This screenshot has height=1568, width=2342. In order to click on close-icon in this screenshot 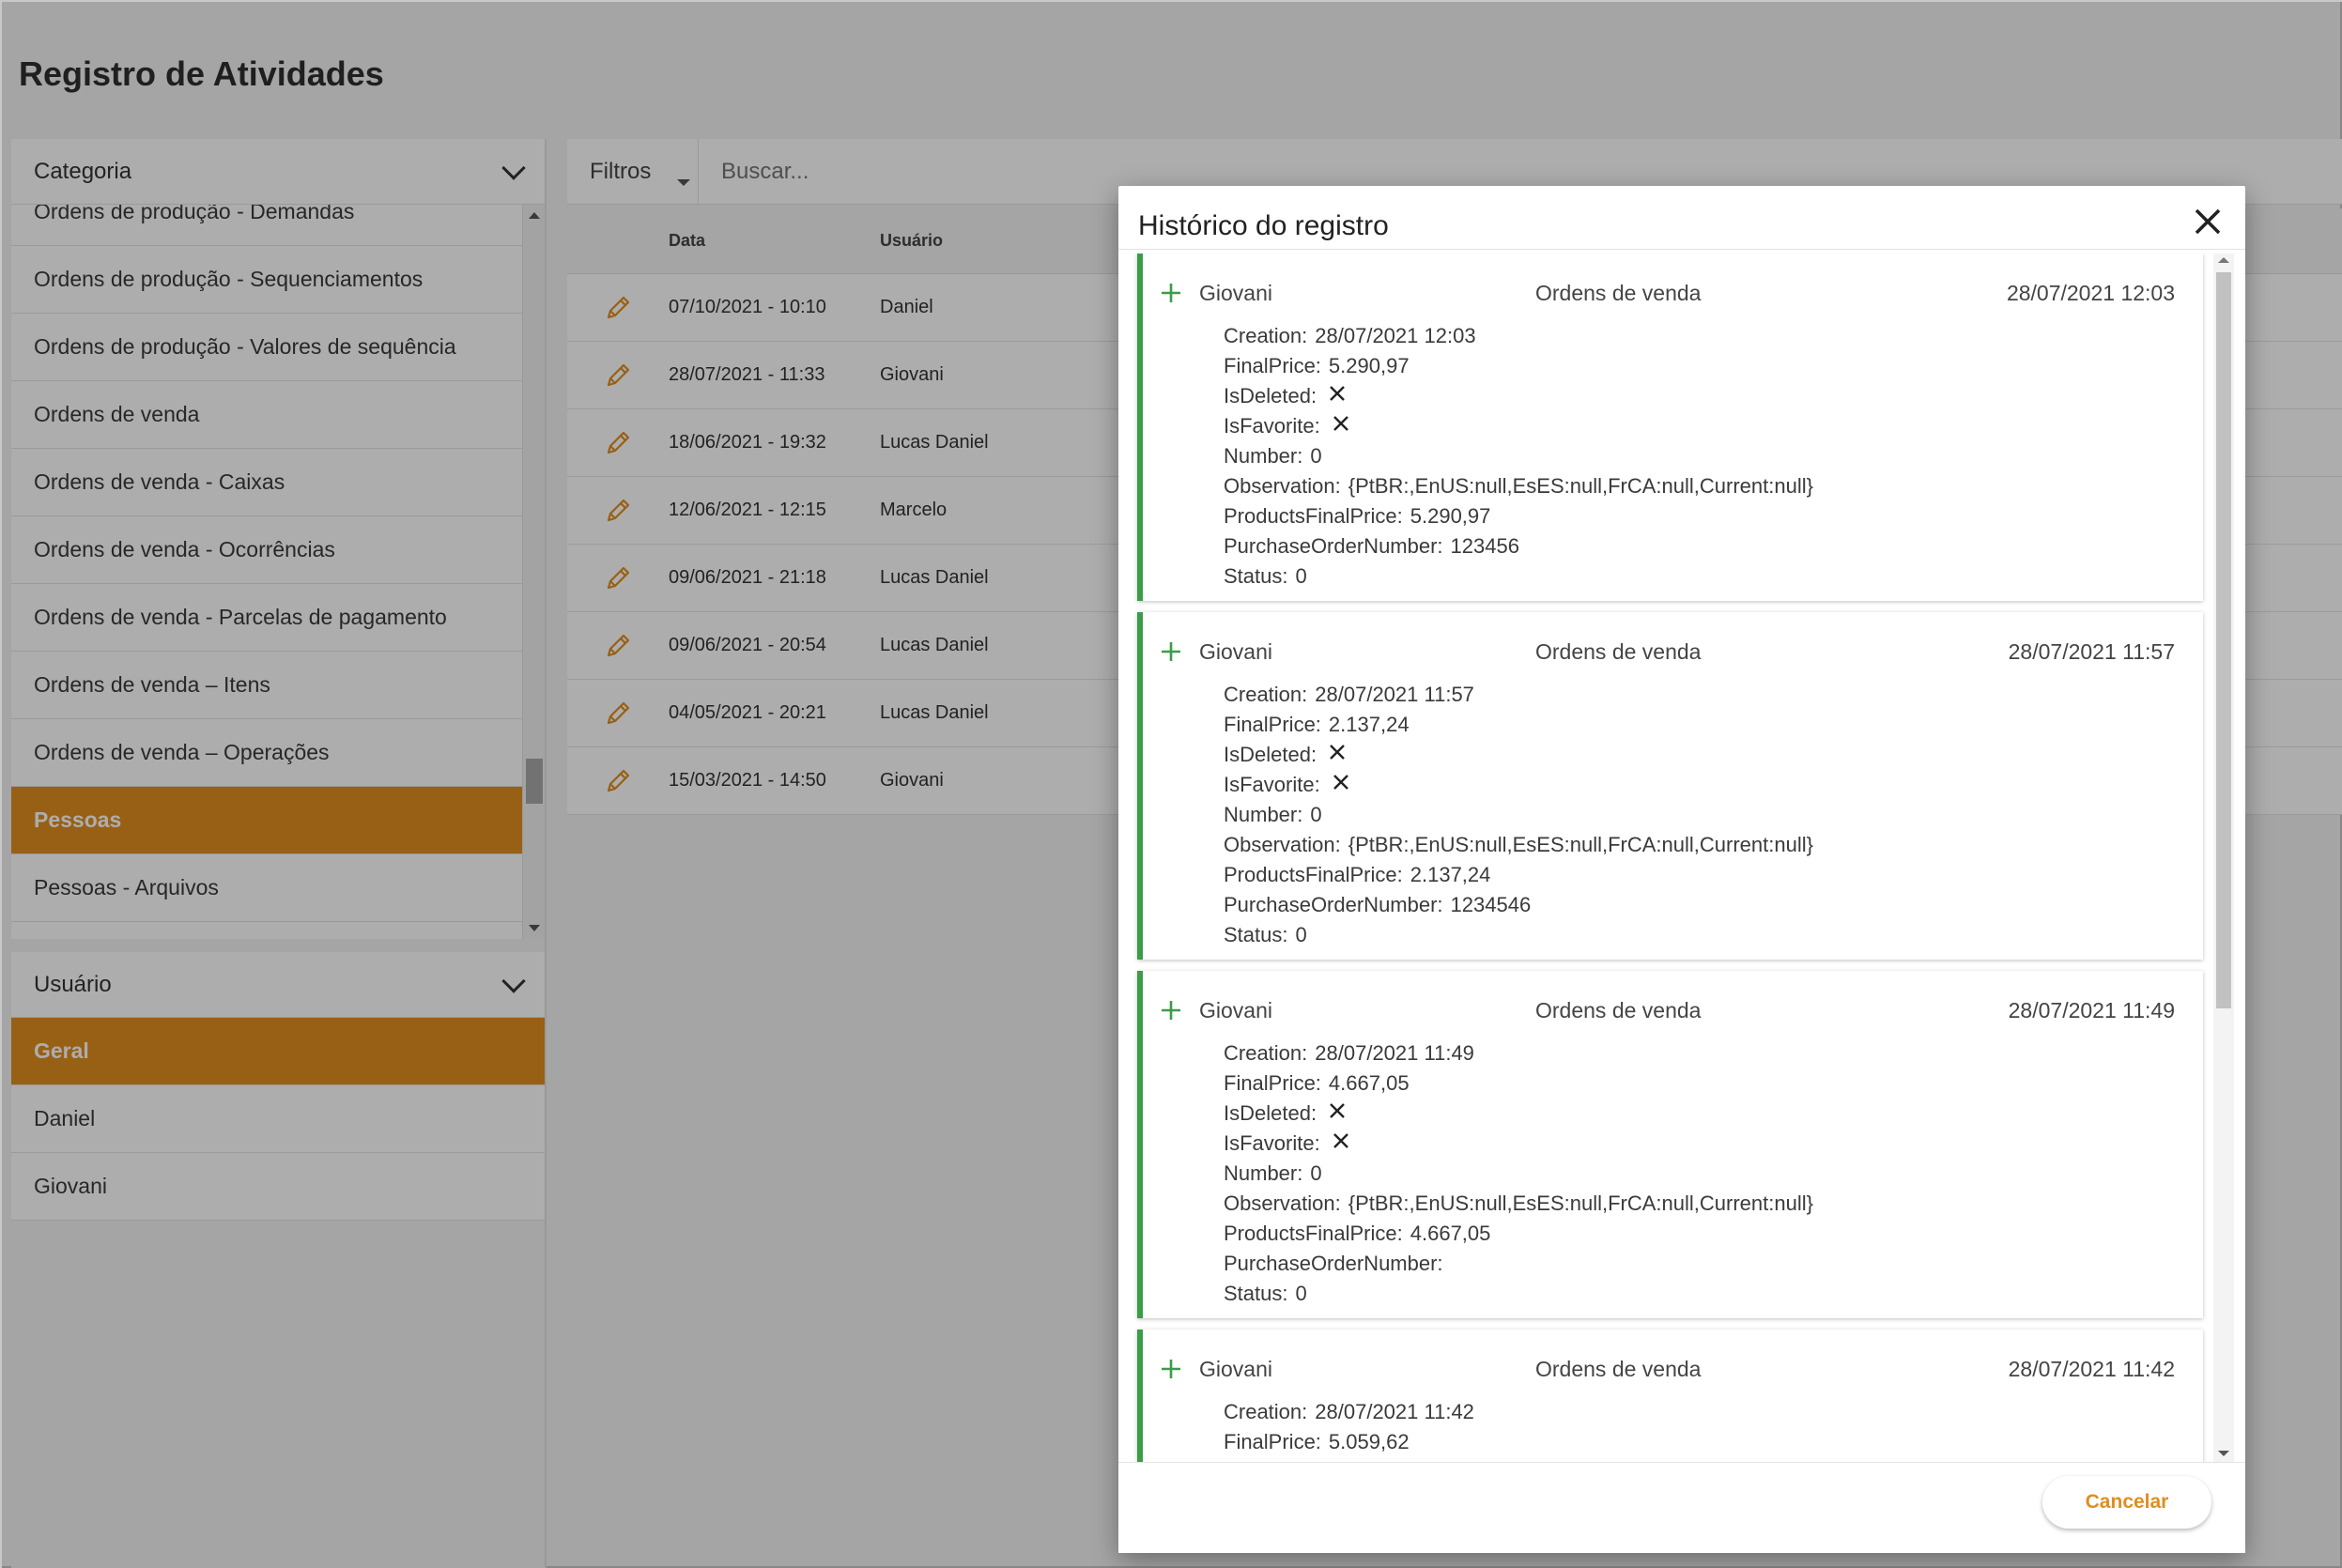, I will do `click(2207, 222)`.